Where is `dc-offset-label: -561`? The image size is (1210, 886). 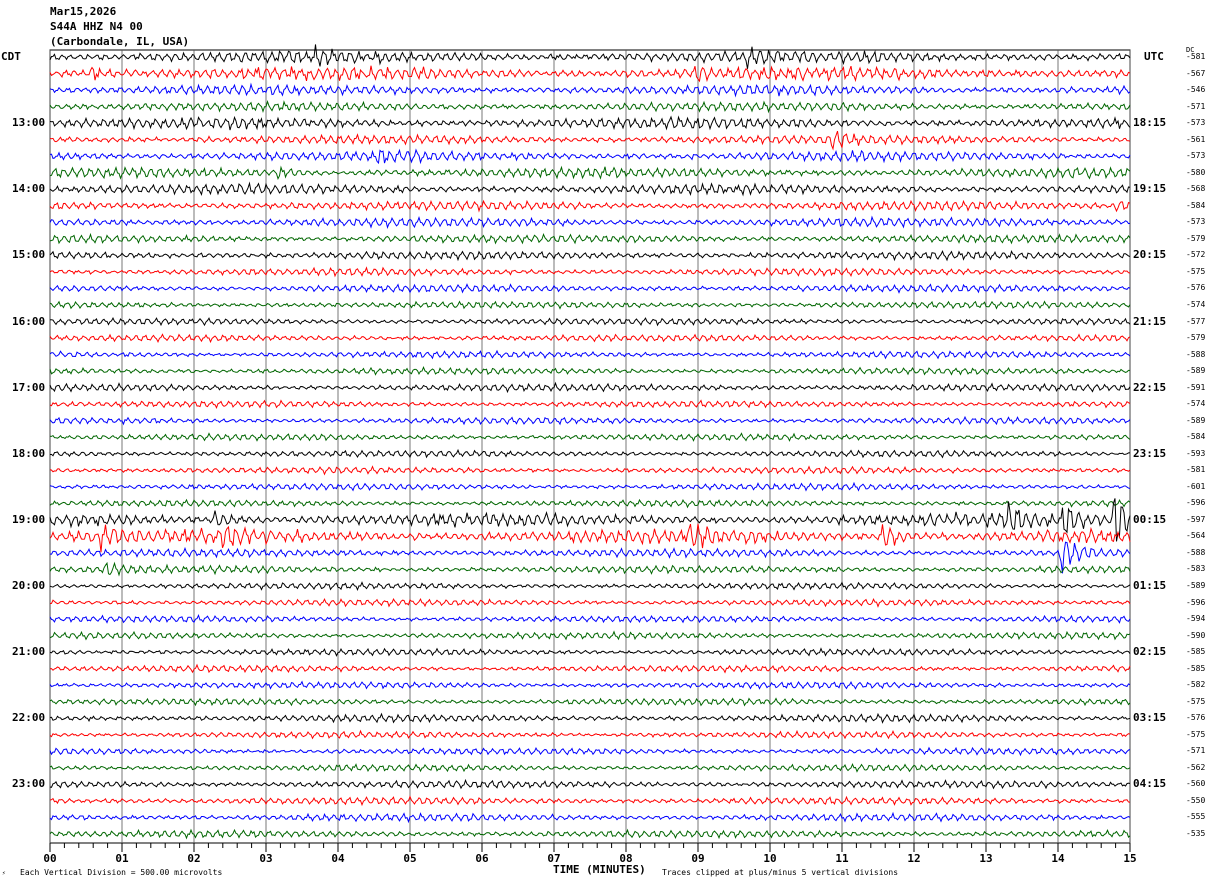 dc-offset-label: -561 is located at coordinates (1196, 139).